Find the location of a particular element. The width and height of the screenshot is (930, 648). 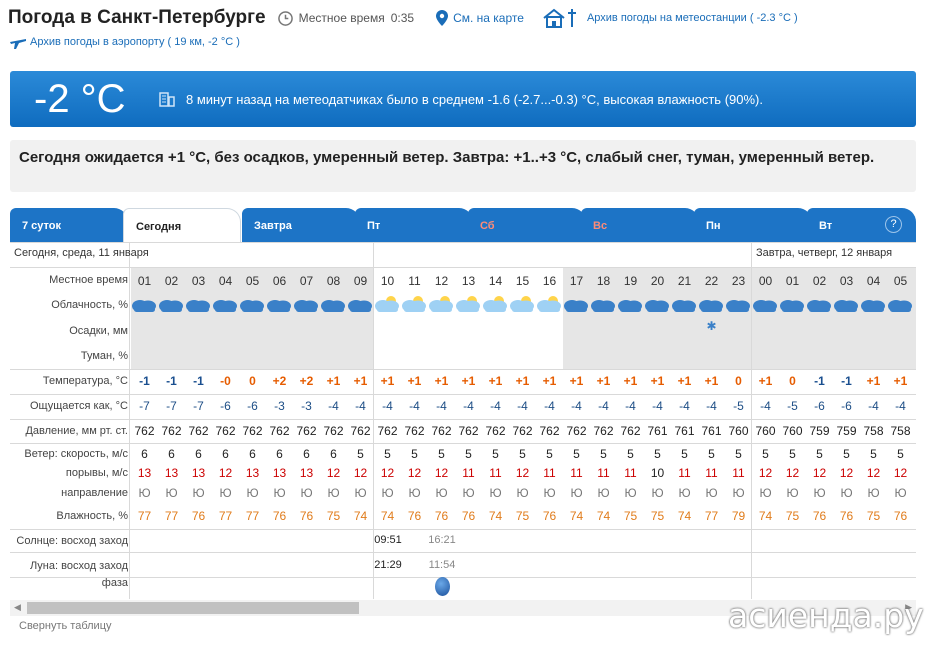

map-pin-icon is located at coordinates (442, 18).